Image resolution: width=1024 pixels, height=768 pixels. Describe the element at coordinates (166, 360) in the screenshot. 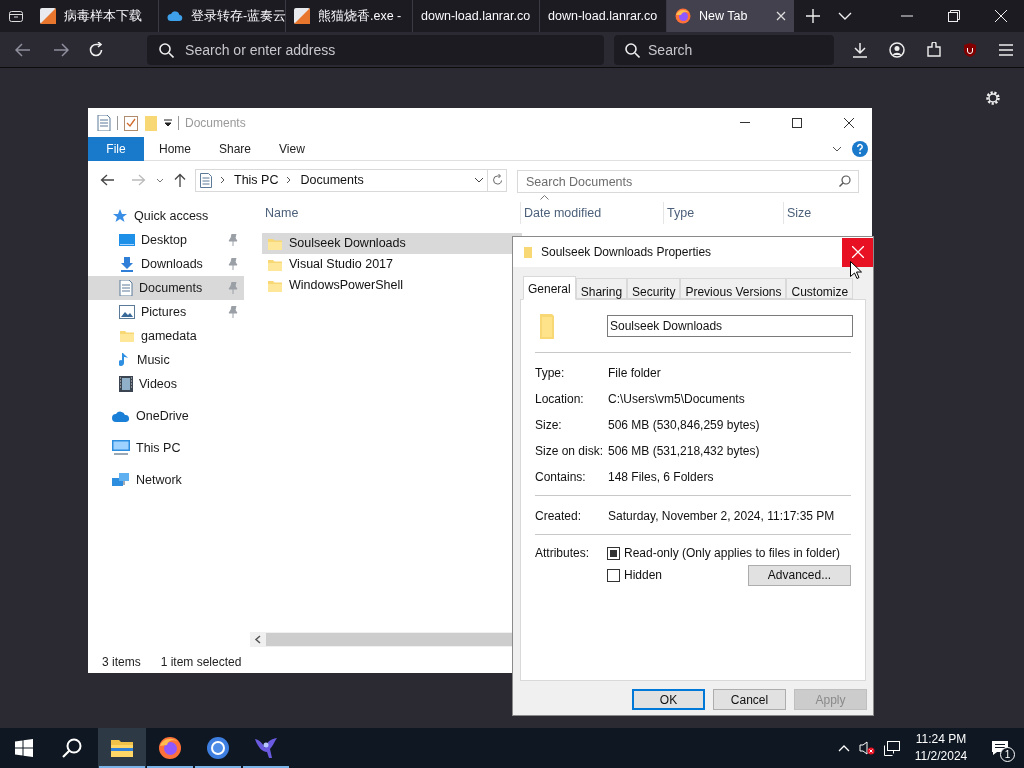

I see `nav-item: Music` at that location.